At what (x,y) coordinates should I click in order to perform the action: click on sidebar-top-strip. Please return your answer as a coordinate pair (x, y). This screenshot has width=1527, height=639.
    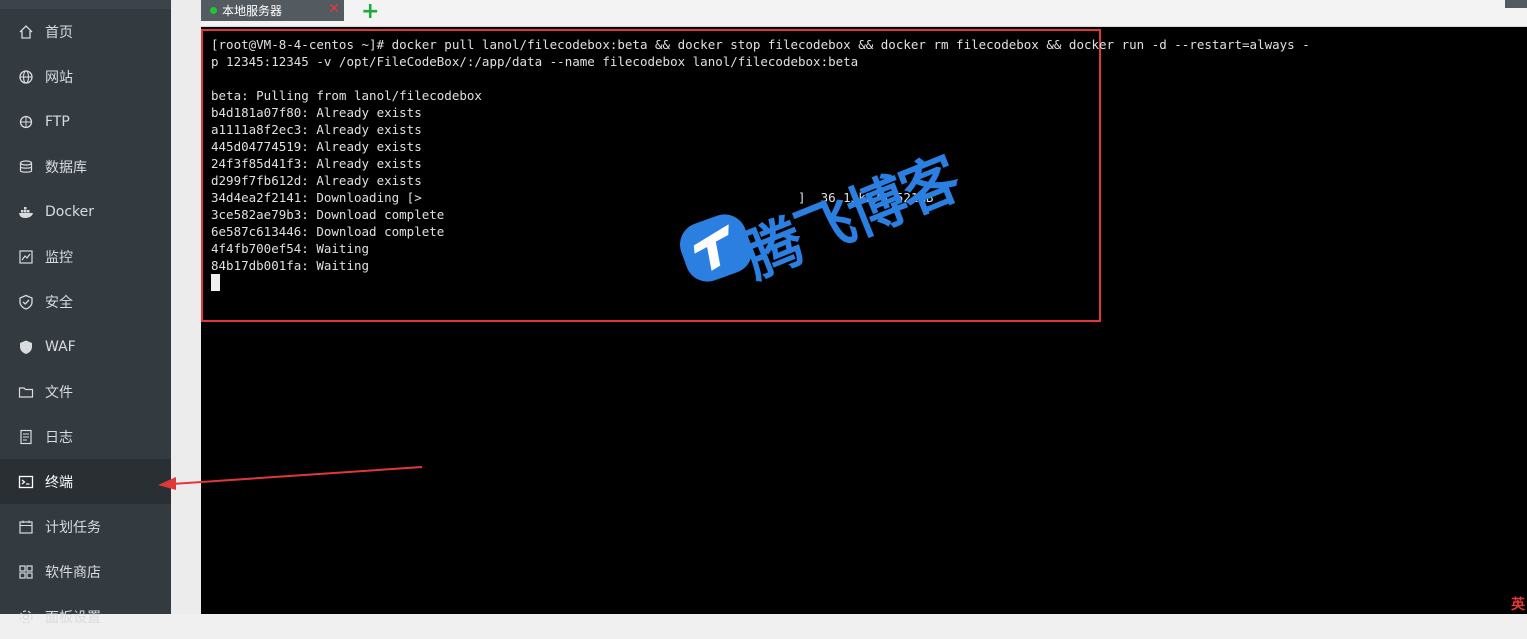
    Looking at the image, I should click on (85, 4).